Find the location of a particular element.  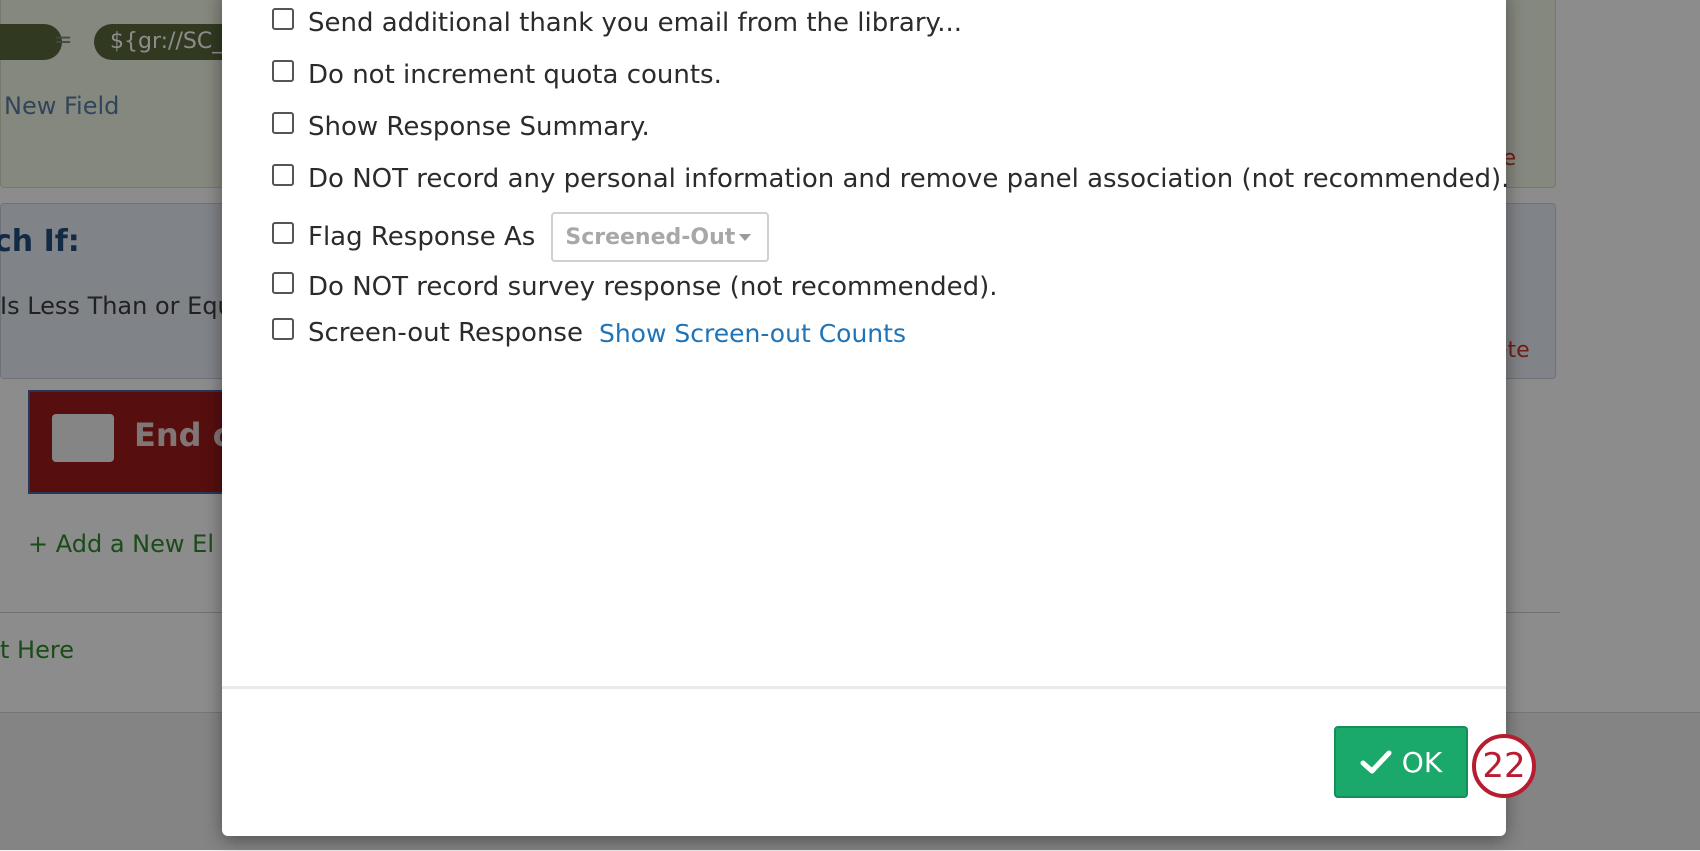

flag-response-select: Screened-Out is located at coordinates (660, 237).